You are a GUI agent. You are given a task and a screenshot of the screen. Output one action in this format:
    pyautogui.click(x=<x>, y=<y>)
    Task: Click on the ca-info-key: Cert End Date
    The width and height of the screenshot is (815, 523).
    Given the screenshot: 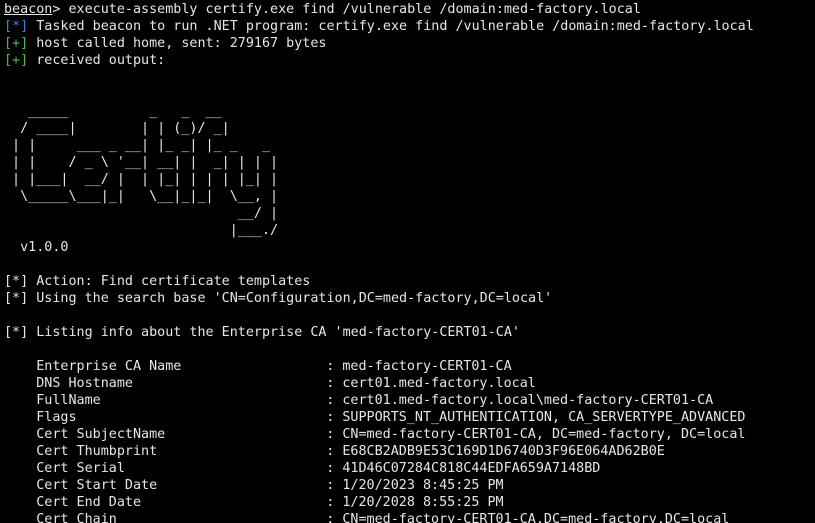 What is the action you would take?
    pyautogui.click(x=89, y=502)
    